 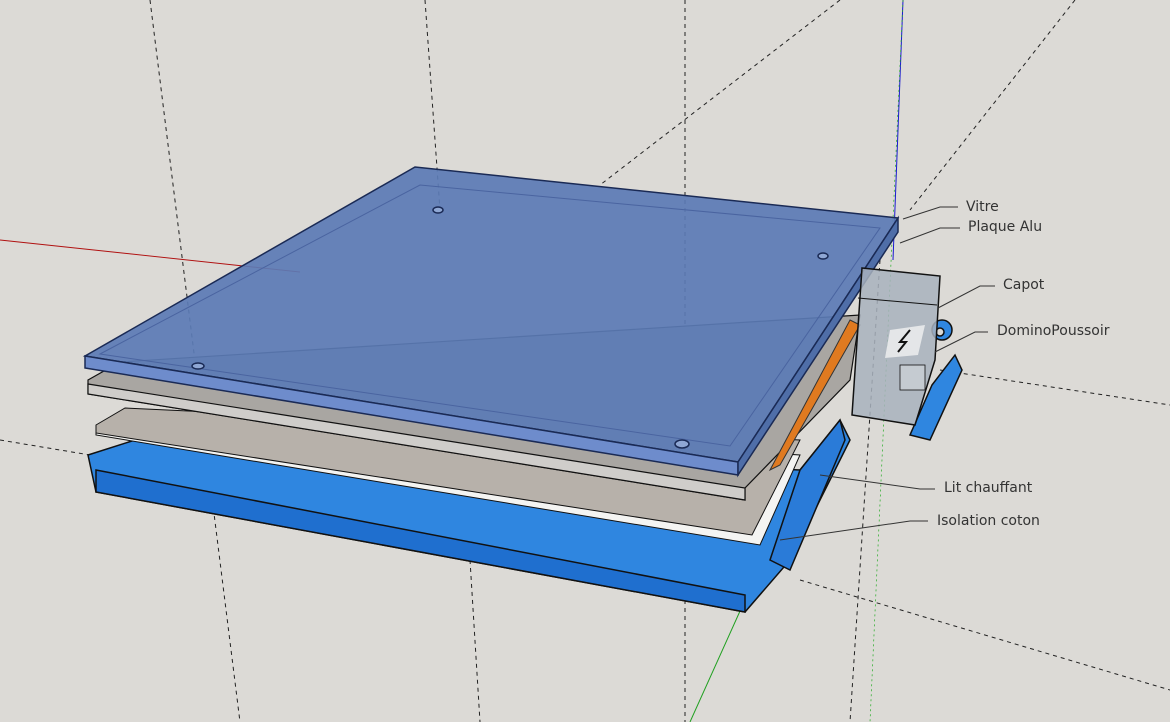 What do you see at coordinates (717, 660) in the screenshot?
I see `green-axis` at bounding box center [717, 660].